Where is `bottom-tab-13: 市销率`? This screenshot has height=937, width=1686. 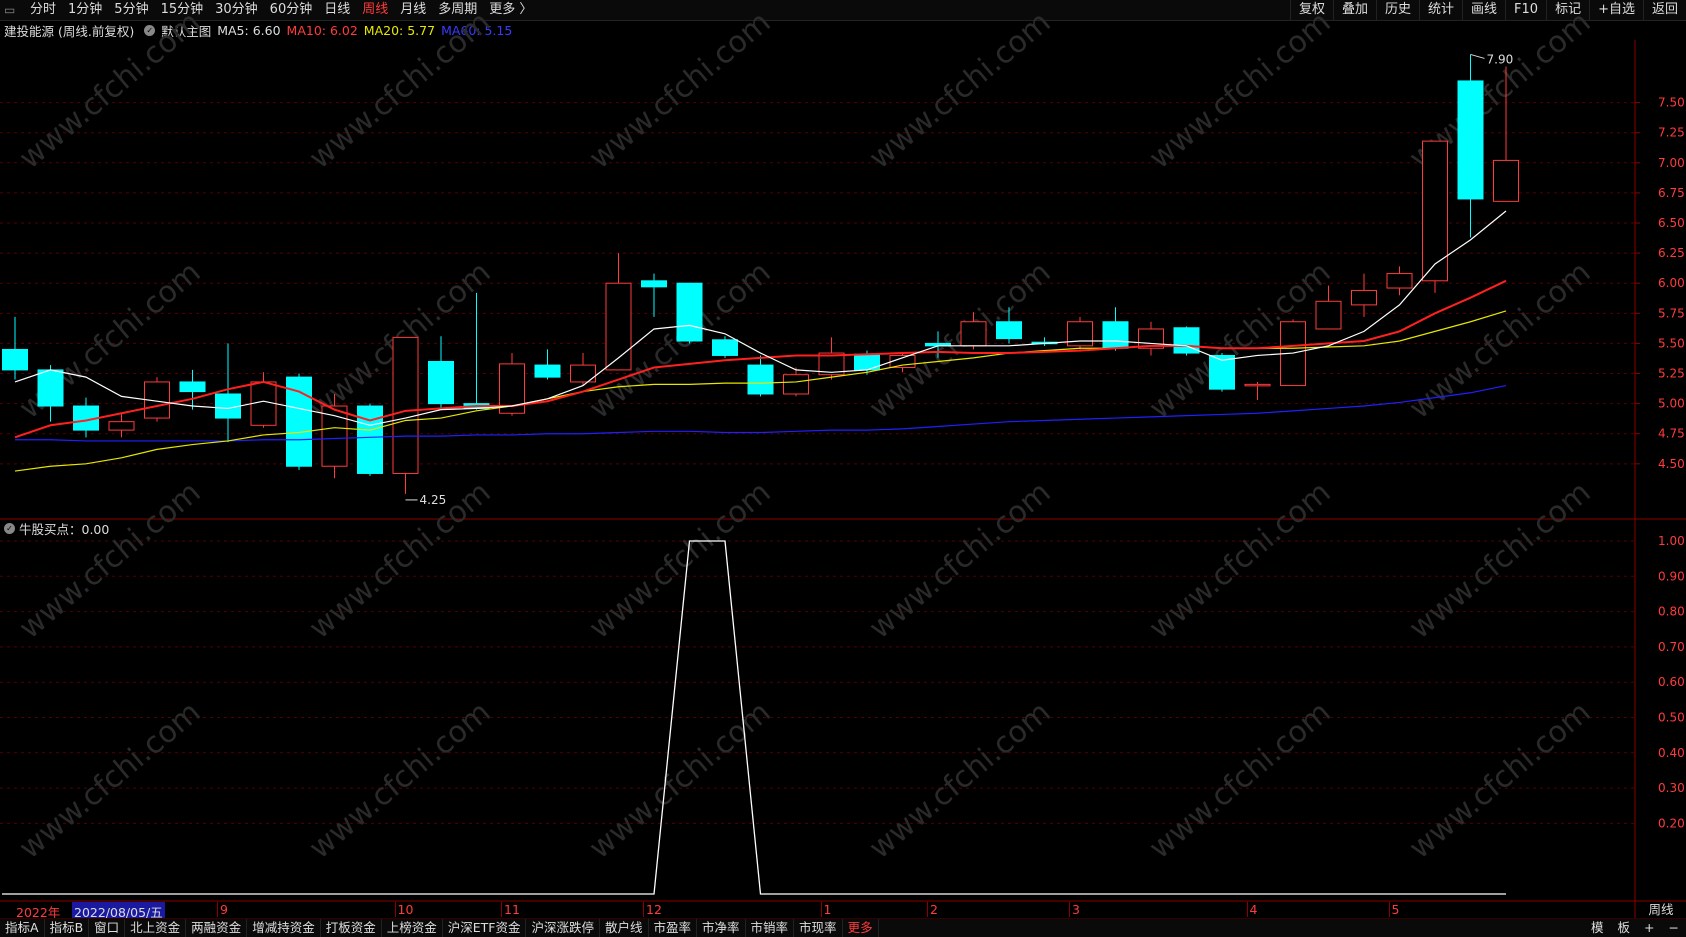
bottom-tab-13: 市销率 is located at coordinates (770, 928).